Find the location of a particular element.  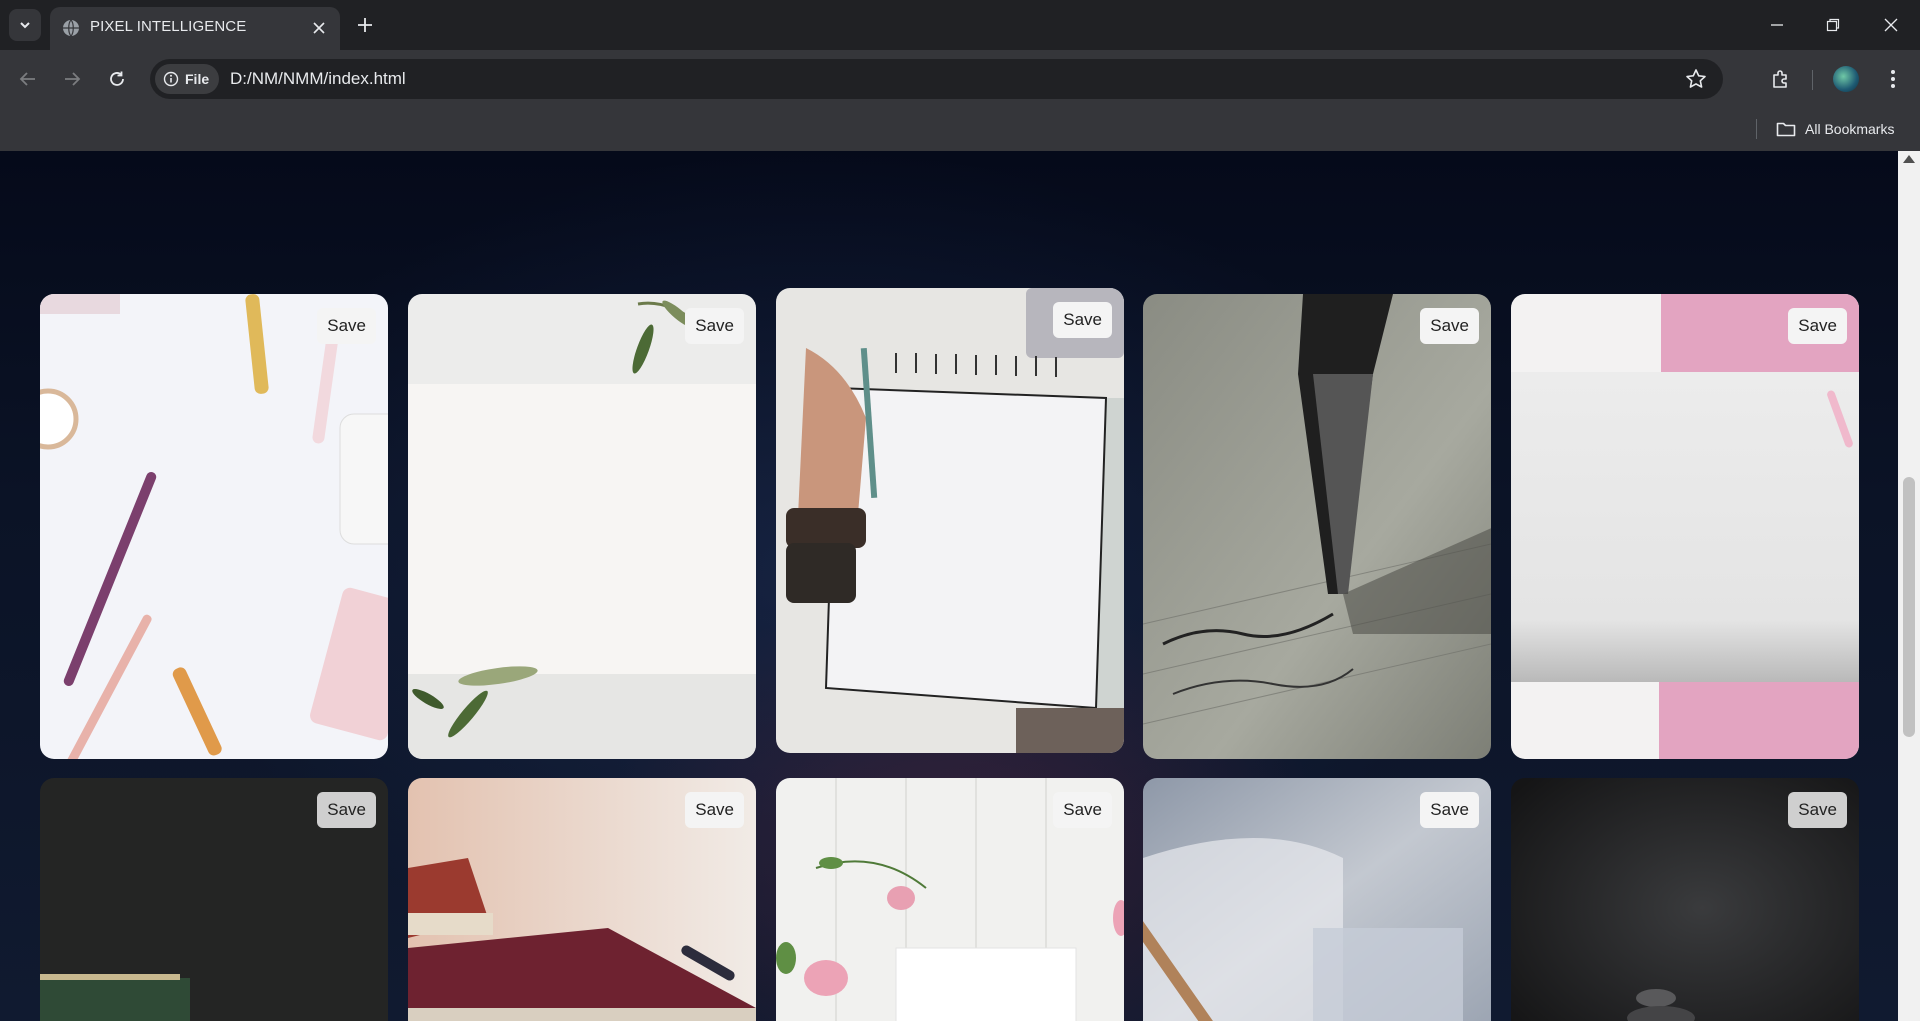

all-bookmarks-label: All Bookmarks is located at coordinates (1850, 129).